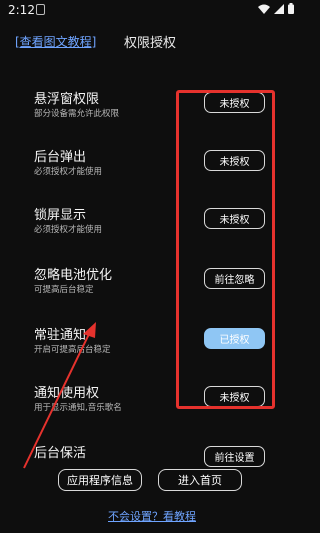 This screenshot has width=320, height=533. What do you see at coordinates (150, 224) in the screenshot?
I see `permission-item-lockscreen: 锁屏显示 必须授权才能使用 未授权` at bounding box center [150, 224].